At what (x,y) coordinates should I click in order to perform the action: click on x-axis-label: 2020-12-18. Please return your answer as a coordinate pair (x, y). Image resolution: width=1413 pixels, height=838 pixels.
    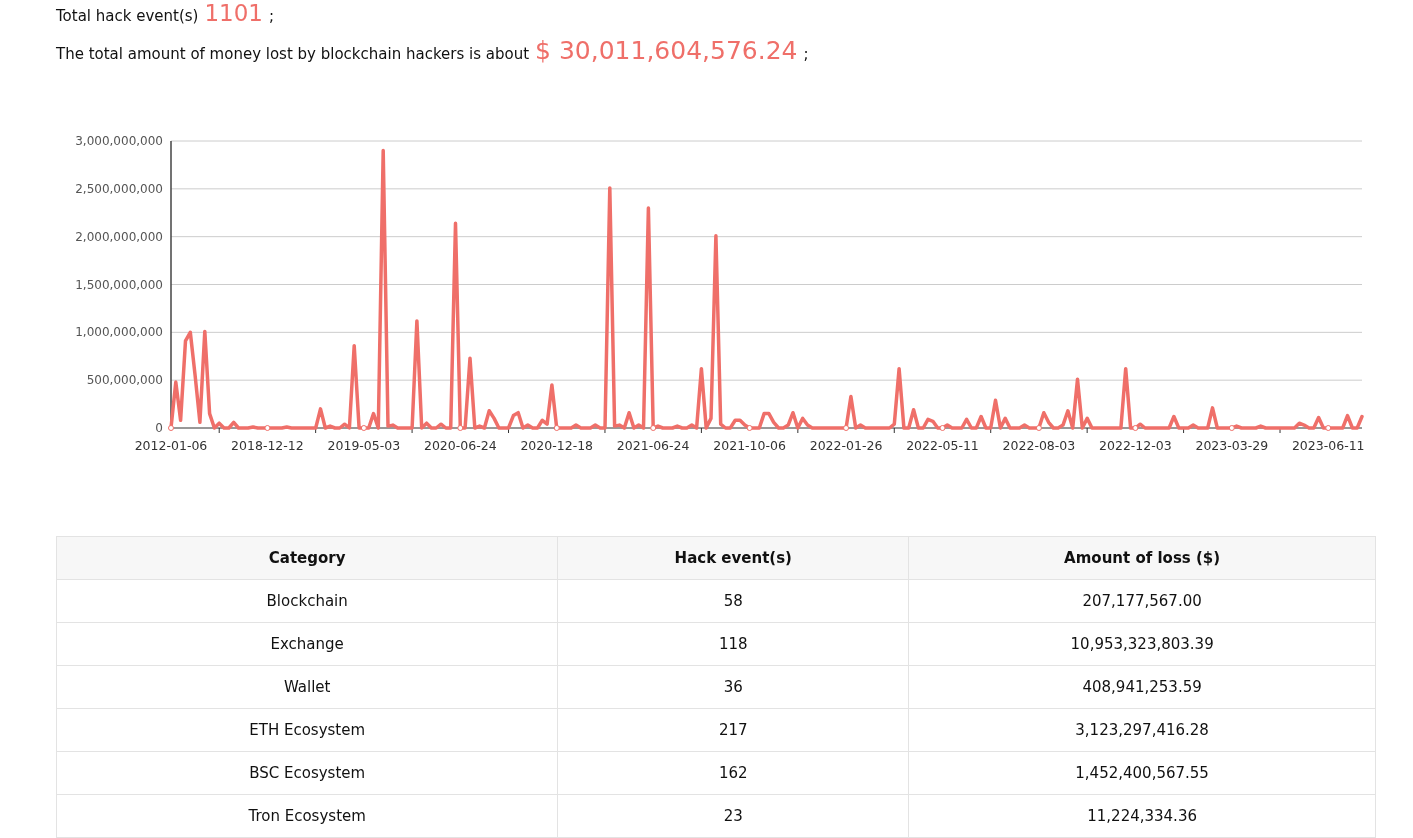
    Looking at the image, I should click on (557, 445).